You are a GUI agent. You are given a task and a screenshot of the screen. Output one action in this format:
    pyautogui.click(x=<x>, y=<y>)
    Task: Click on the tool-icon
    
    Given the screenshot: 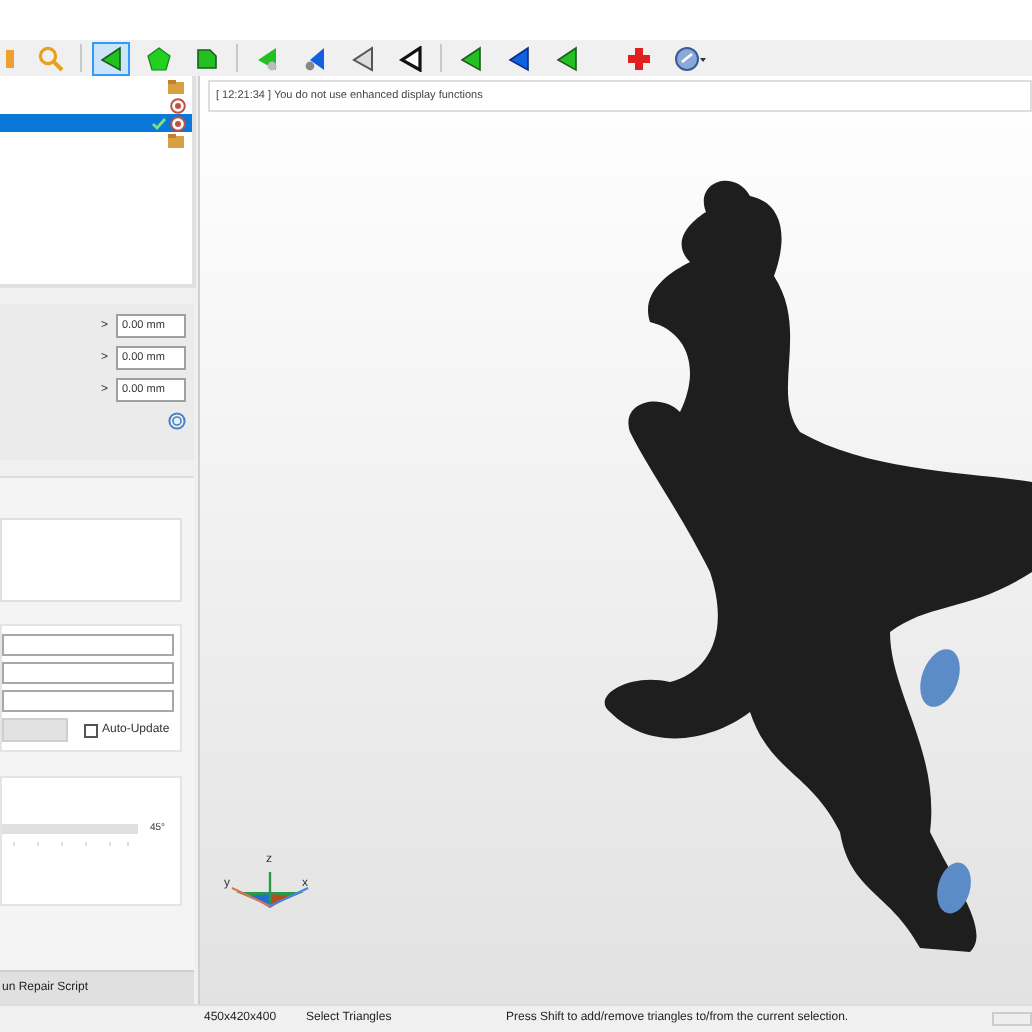 What is the action you would take?
    pyautogui.click(x=11, y=58)
    